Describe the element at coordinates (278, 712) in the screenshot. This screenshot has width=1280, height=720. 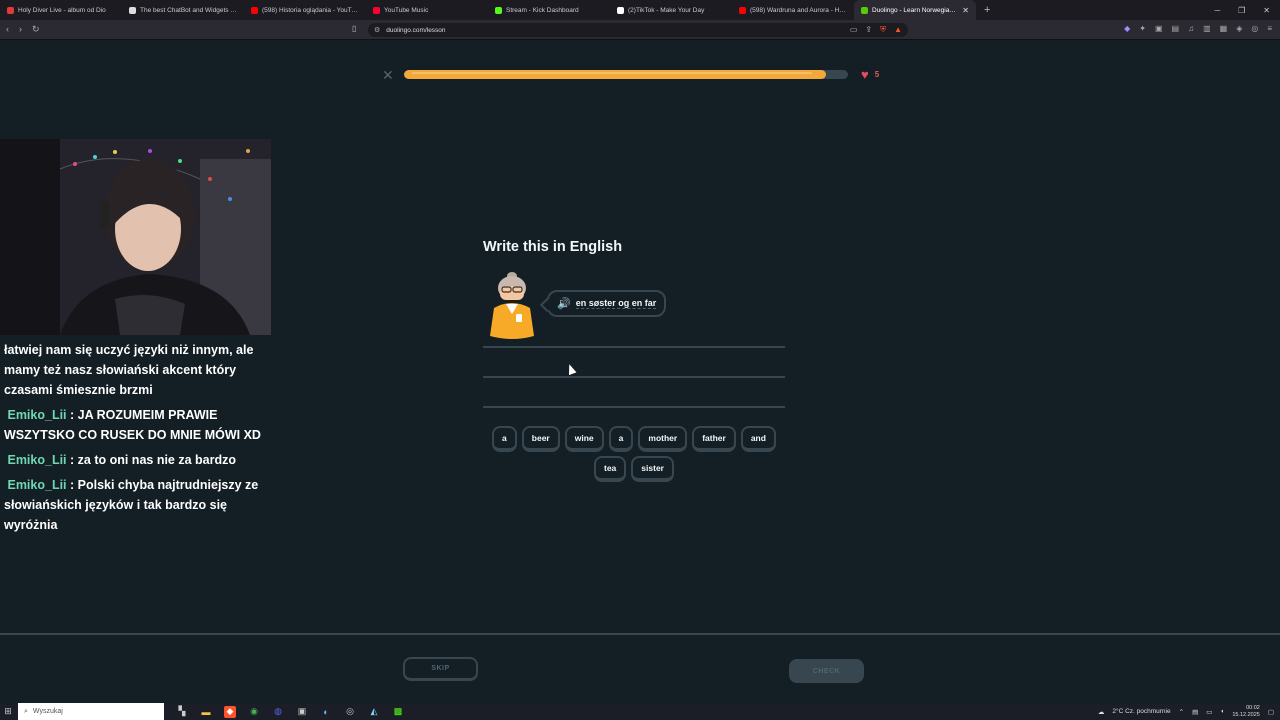
I see `discord-icon: ◍` at that location.